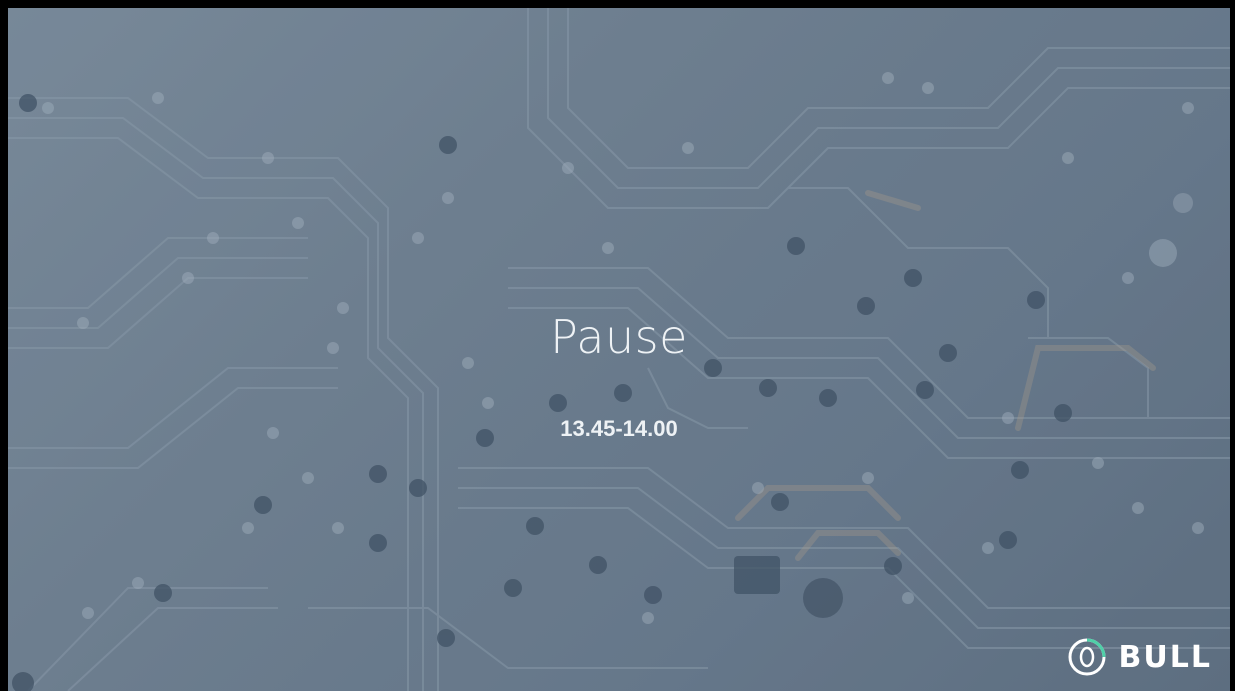 The image size is (1235, 691). I want to click on slide-time: 13.45-14.00, so click(619, 428).